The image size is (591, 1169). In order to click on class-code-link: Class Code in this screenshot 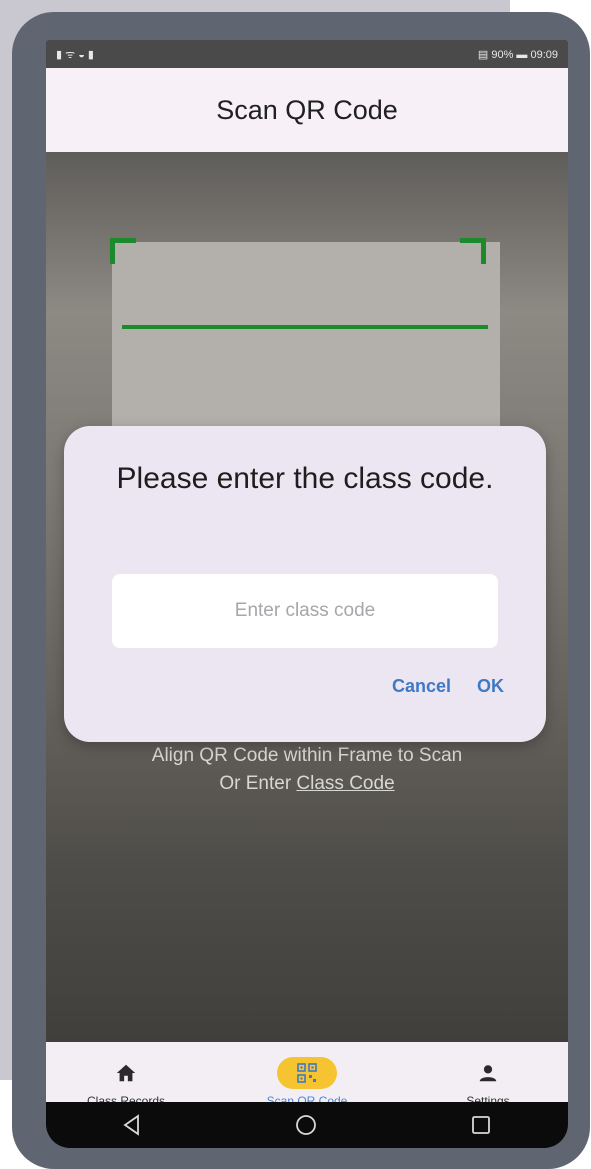, I will do `click(345, 783)`.